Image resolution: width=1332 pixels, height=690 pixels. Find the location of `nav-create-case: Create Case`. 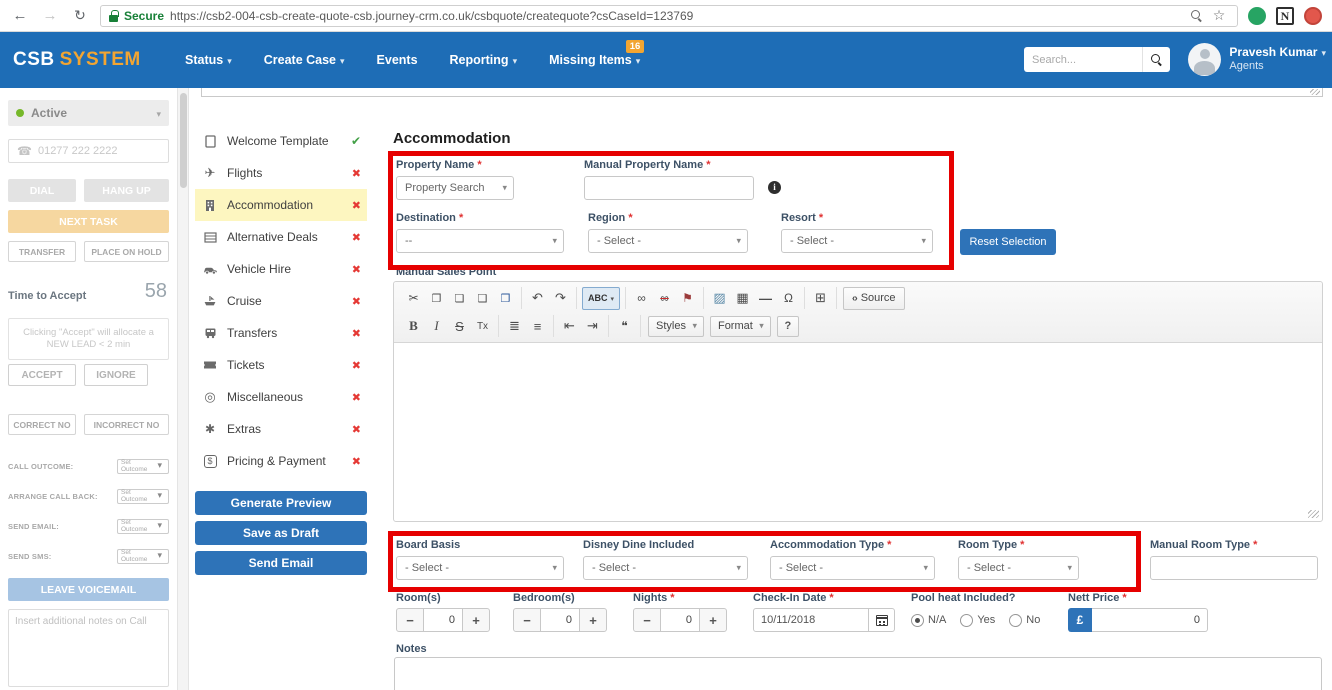

nav-create-case: Create Case is located at coordinates (304, 60).